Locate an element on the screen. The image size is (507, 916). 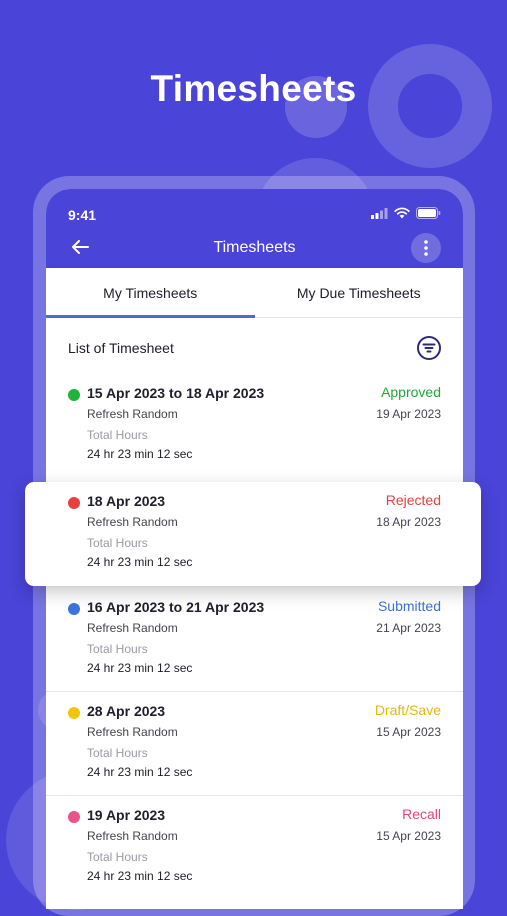
status-label: Submitted is located at coordinates (409, 606).